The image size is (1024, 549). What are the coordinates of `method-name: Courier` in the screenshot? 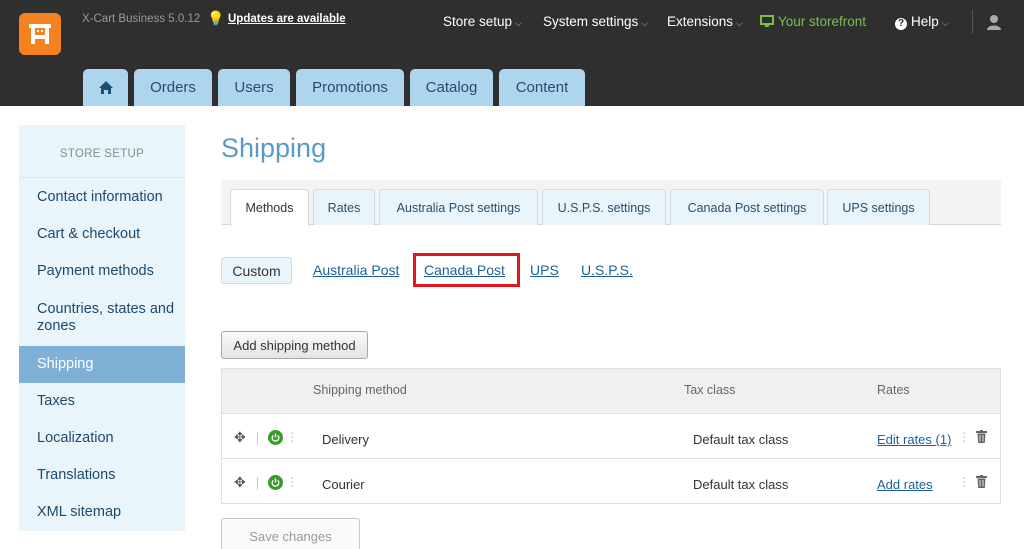 It's located at (343, 484).